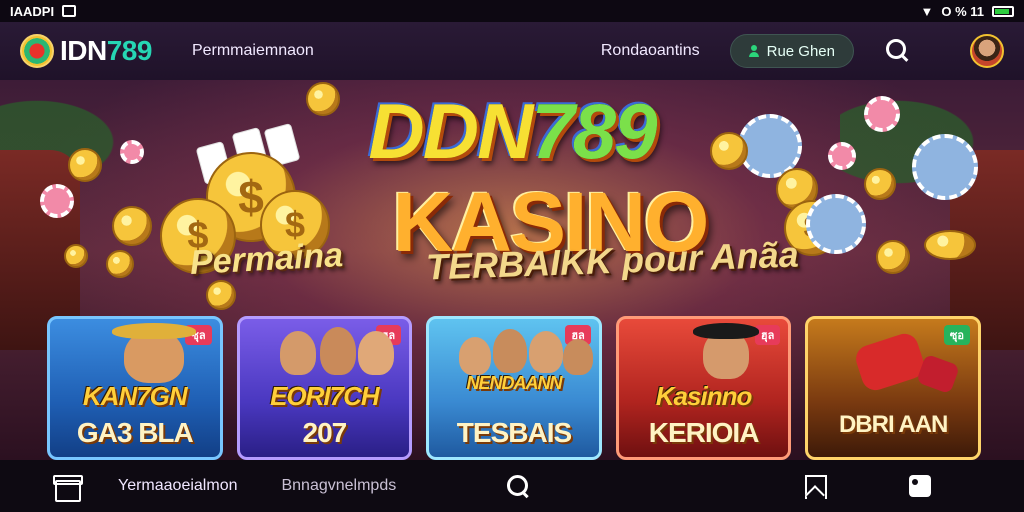  I want to click on game-card: ฮุล EORI7CH 207, so click(324, 388).